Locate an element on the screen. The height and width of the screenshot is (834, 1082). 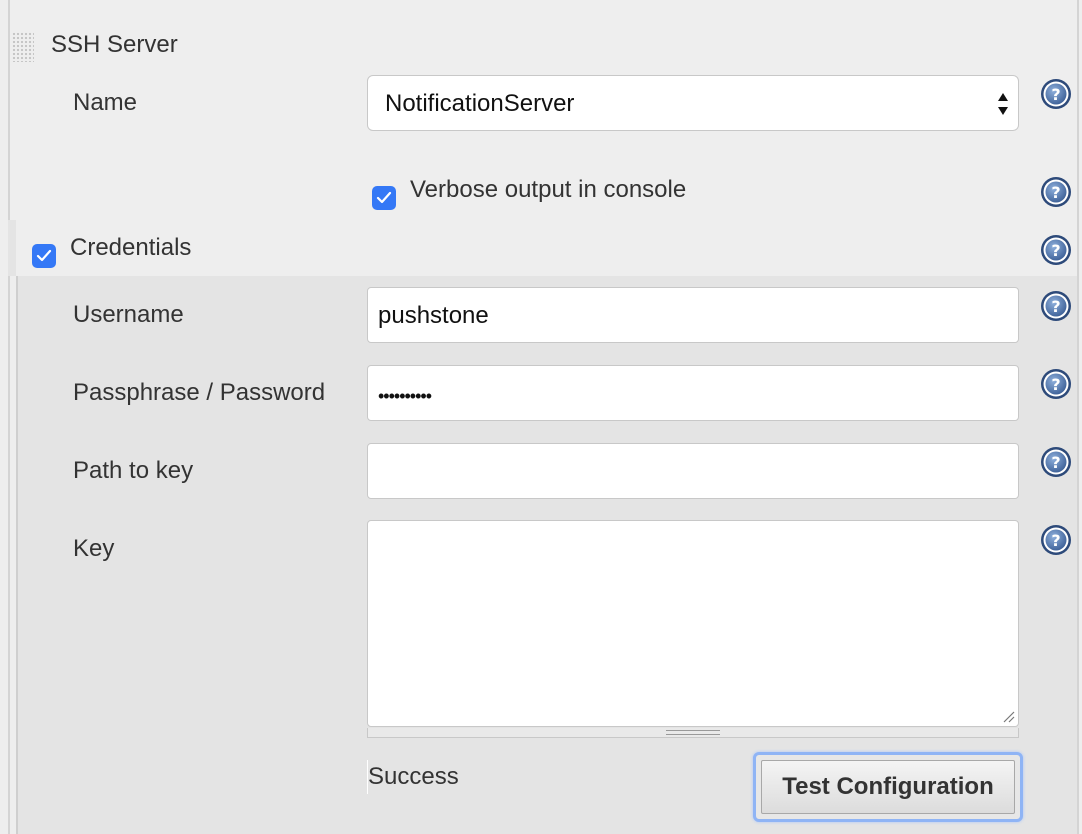
right-border is located at coordinates (1078, 417).